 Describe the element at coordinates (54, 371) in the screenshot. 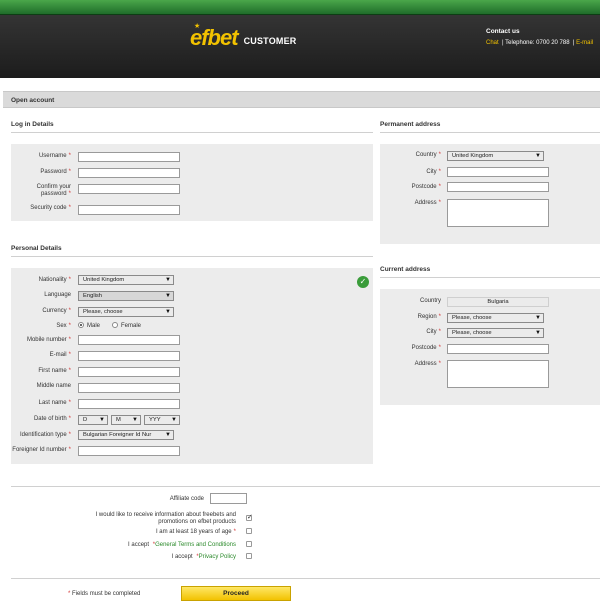

I see `first-name-label: First name *` at that location.